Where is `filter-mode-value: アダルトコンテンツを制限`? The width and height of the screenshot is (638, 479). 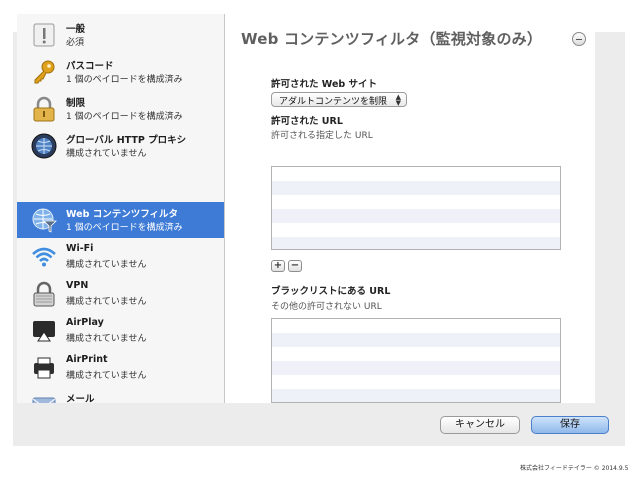
filter-mode-value: アダルトコンテンツを制限 is located at coordinates (333, 102).